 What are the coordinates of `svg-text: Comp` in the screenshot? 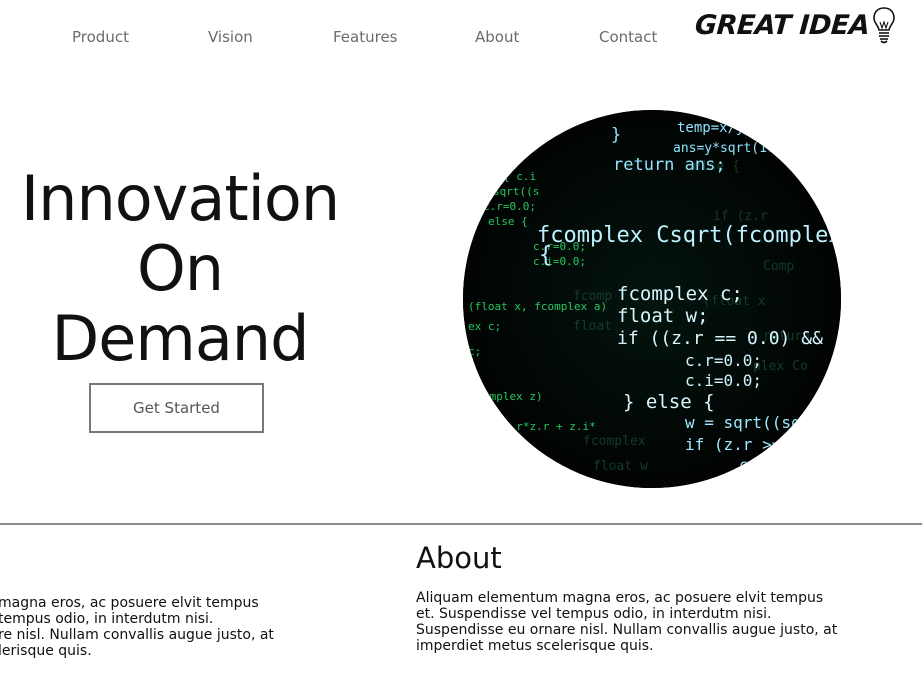 It's located at (778, 266).